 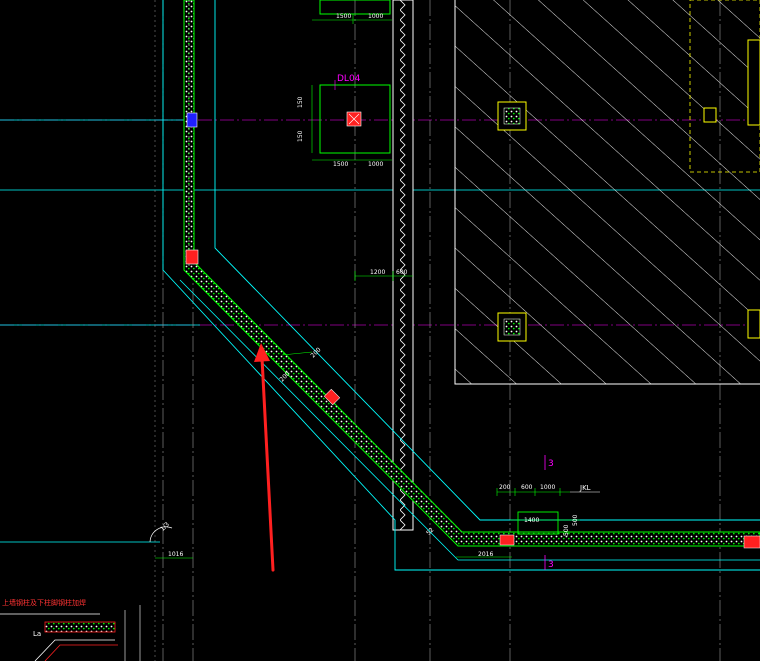 I want to click on dim-top-b: 1000, so click(x=375, y=16).